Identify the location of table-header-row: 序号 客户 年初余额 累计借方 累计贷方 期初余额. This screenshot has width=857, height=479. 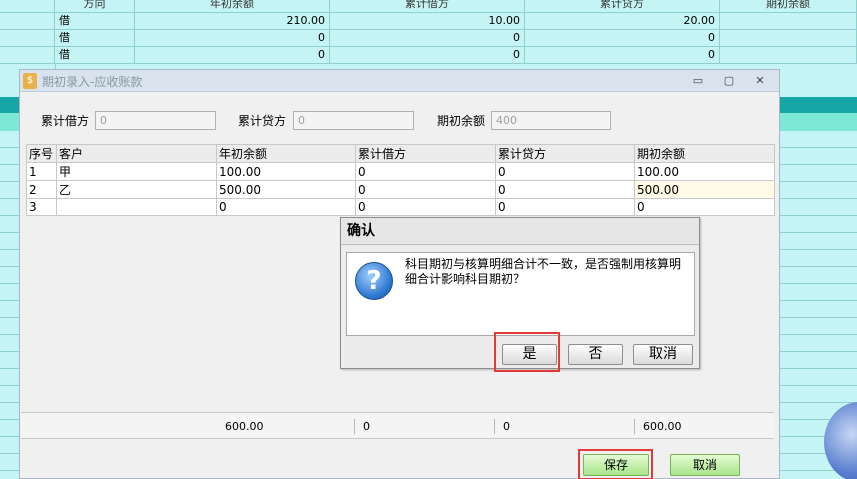
(400, 153).